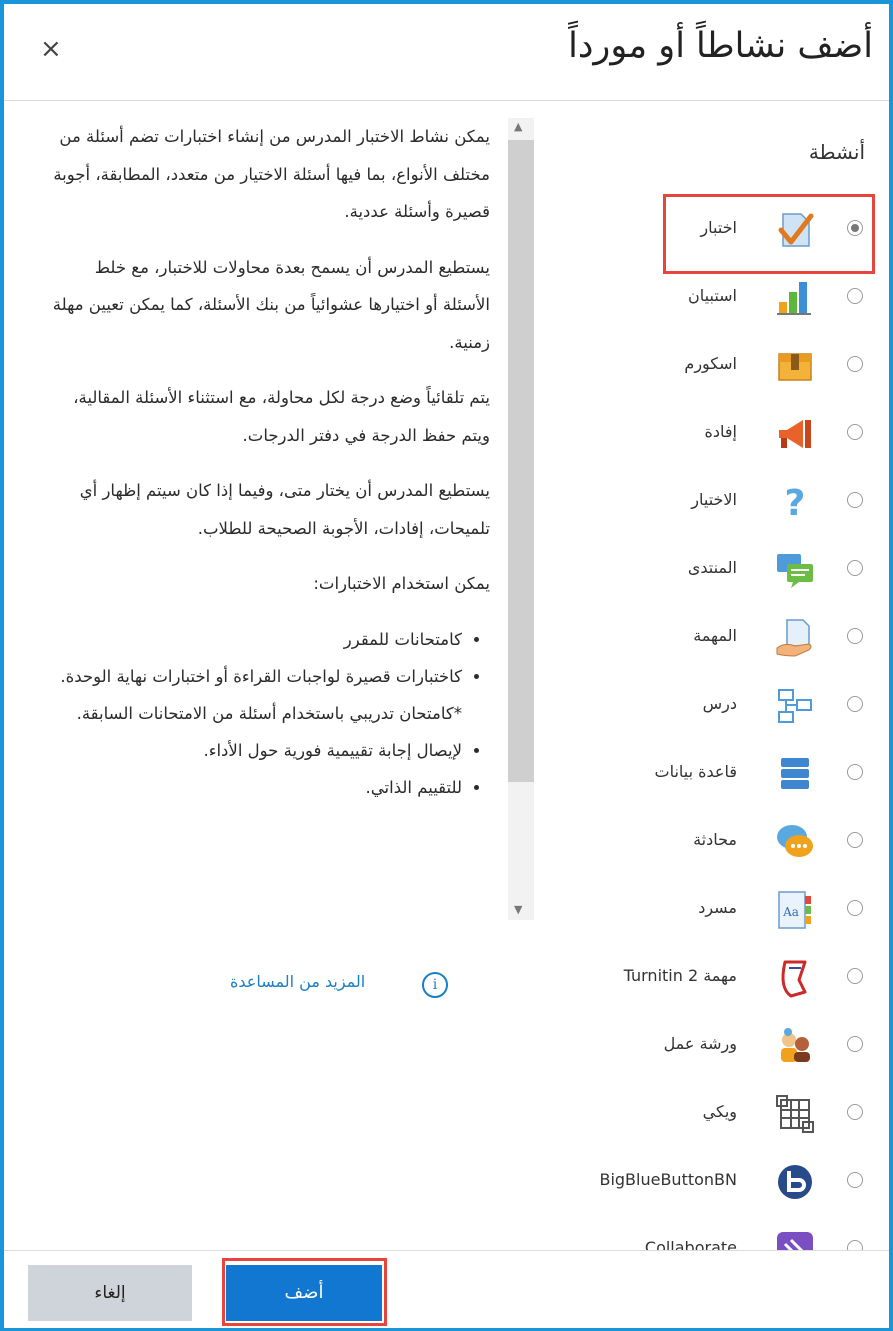 The height and width of the screenshot is (1331, 893). Describe the element at coordinates (794, 979) in the screenshot. I see `turnitin-icon` at that location.